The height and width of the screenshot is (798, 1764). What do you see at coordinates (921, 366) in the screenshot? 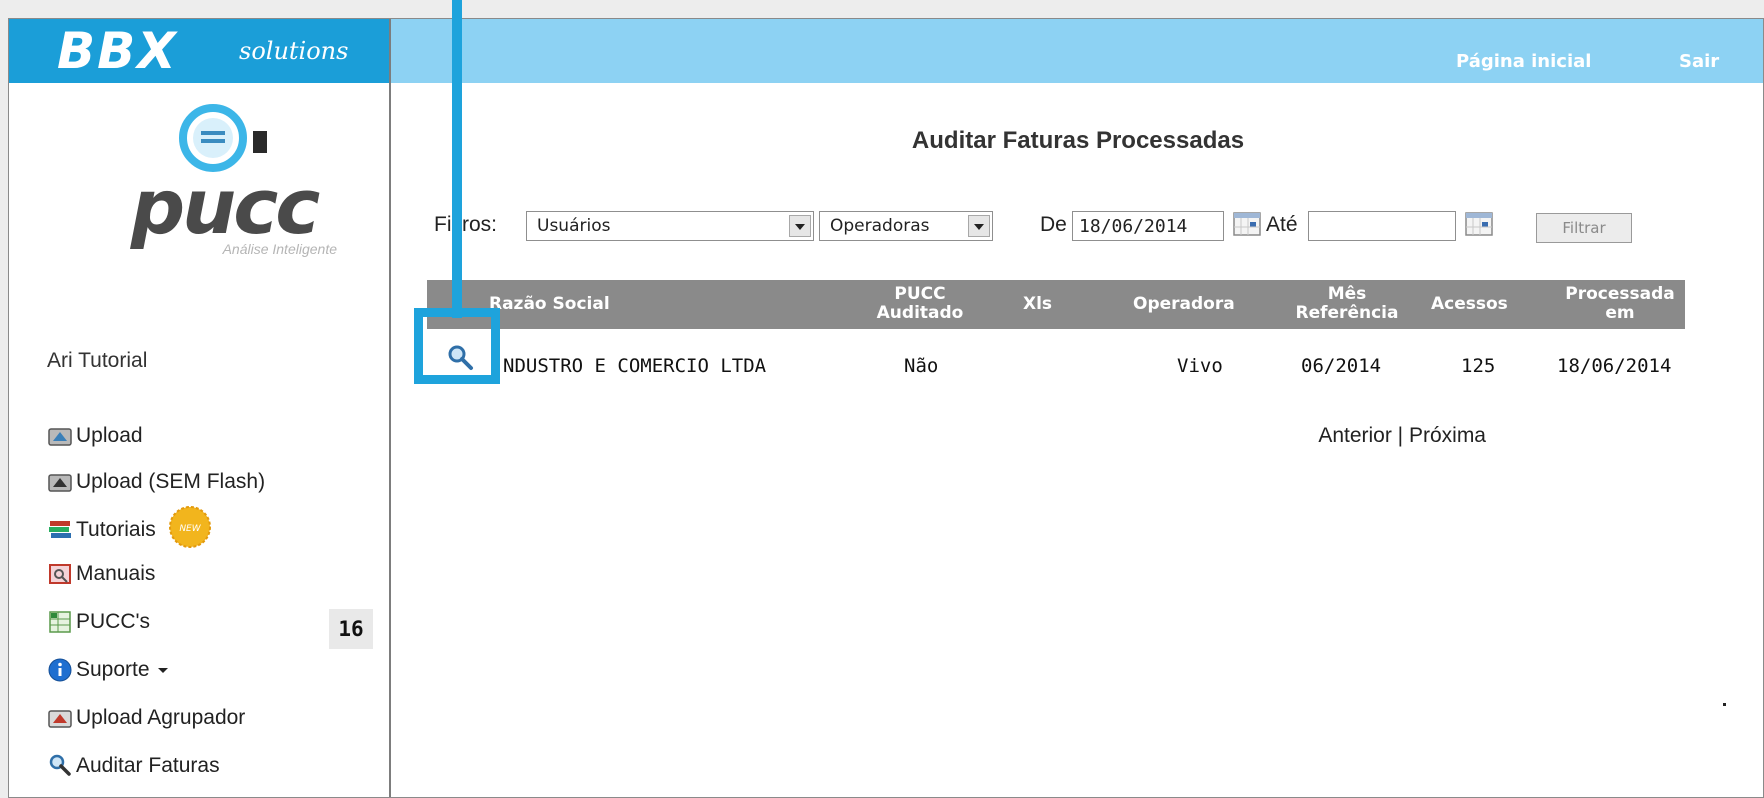
I see `cell-pucc-auditado: Não` at bounding box center [921, 366].